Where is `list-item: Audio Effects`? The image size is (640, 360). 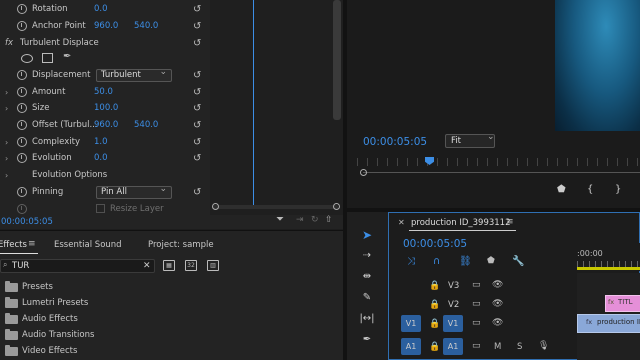
list-item: Audio Effects is located at coordinates (170, 319).